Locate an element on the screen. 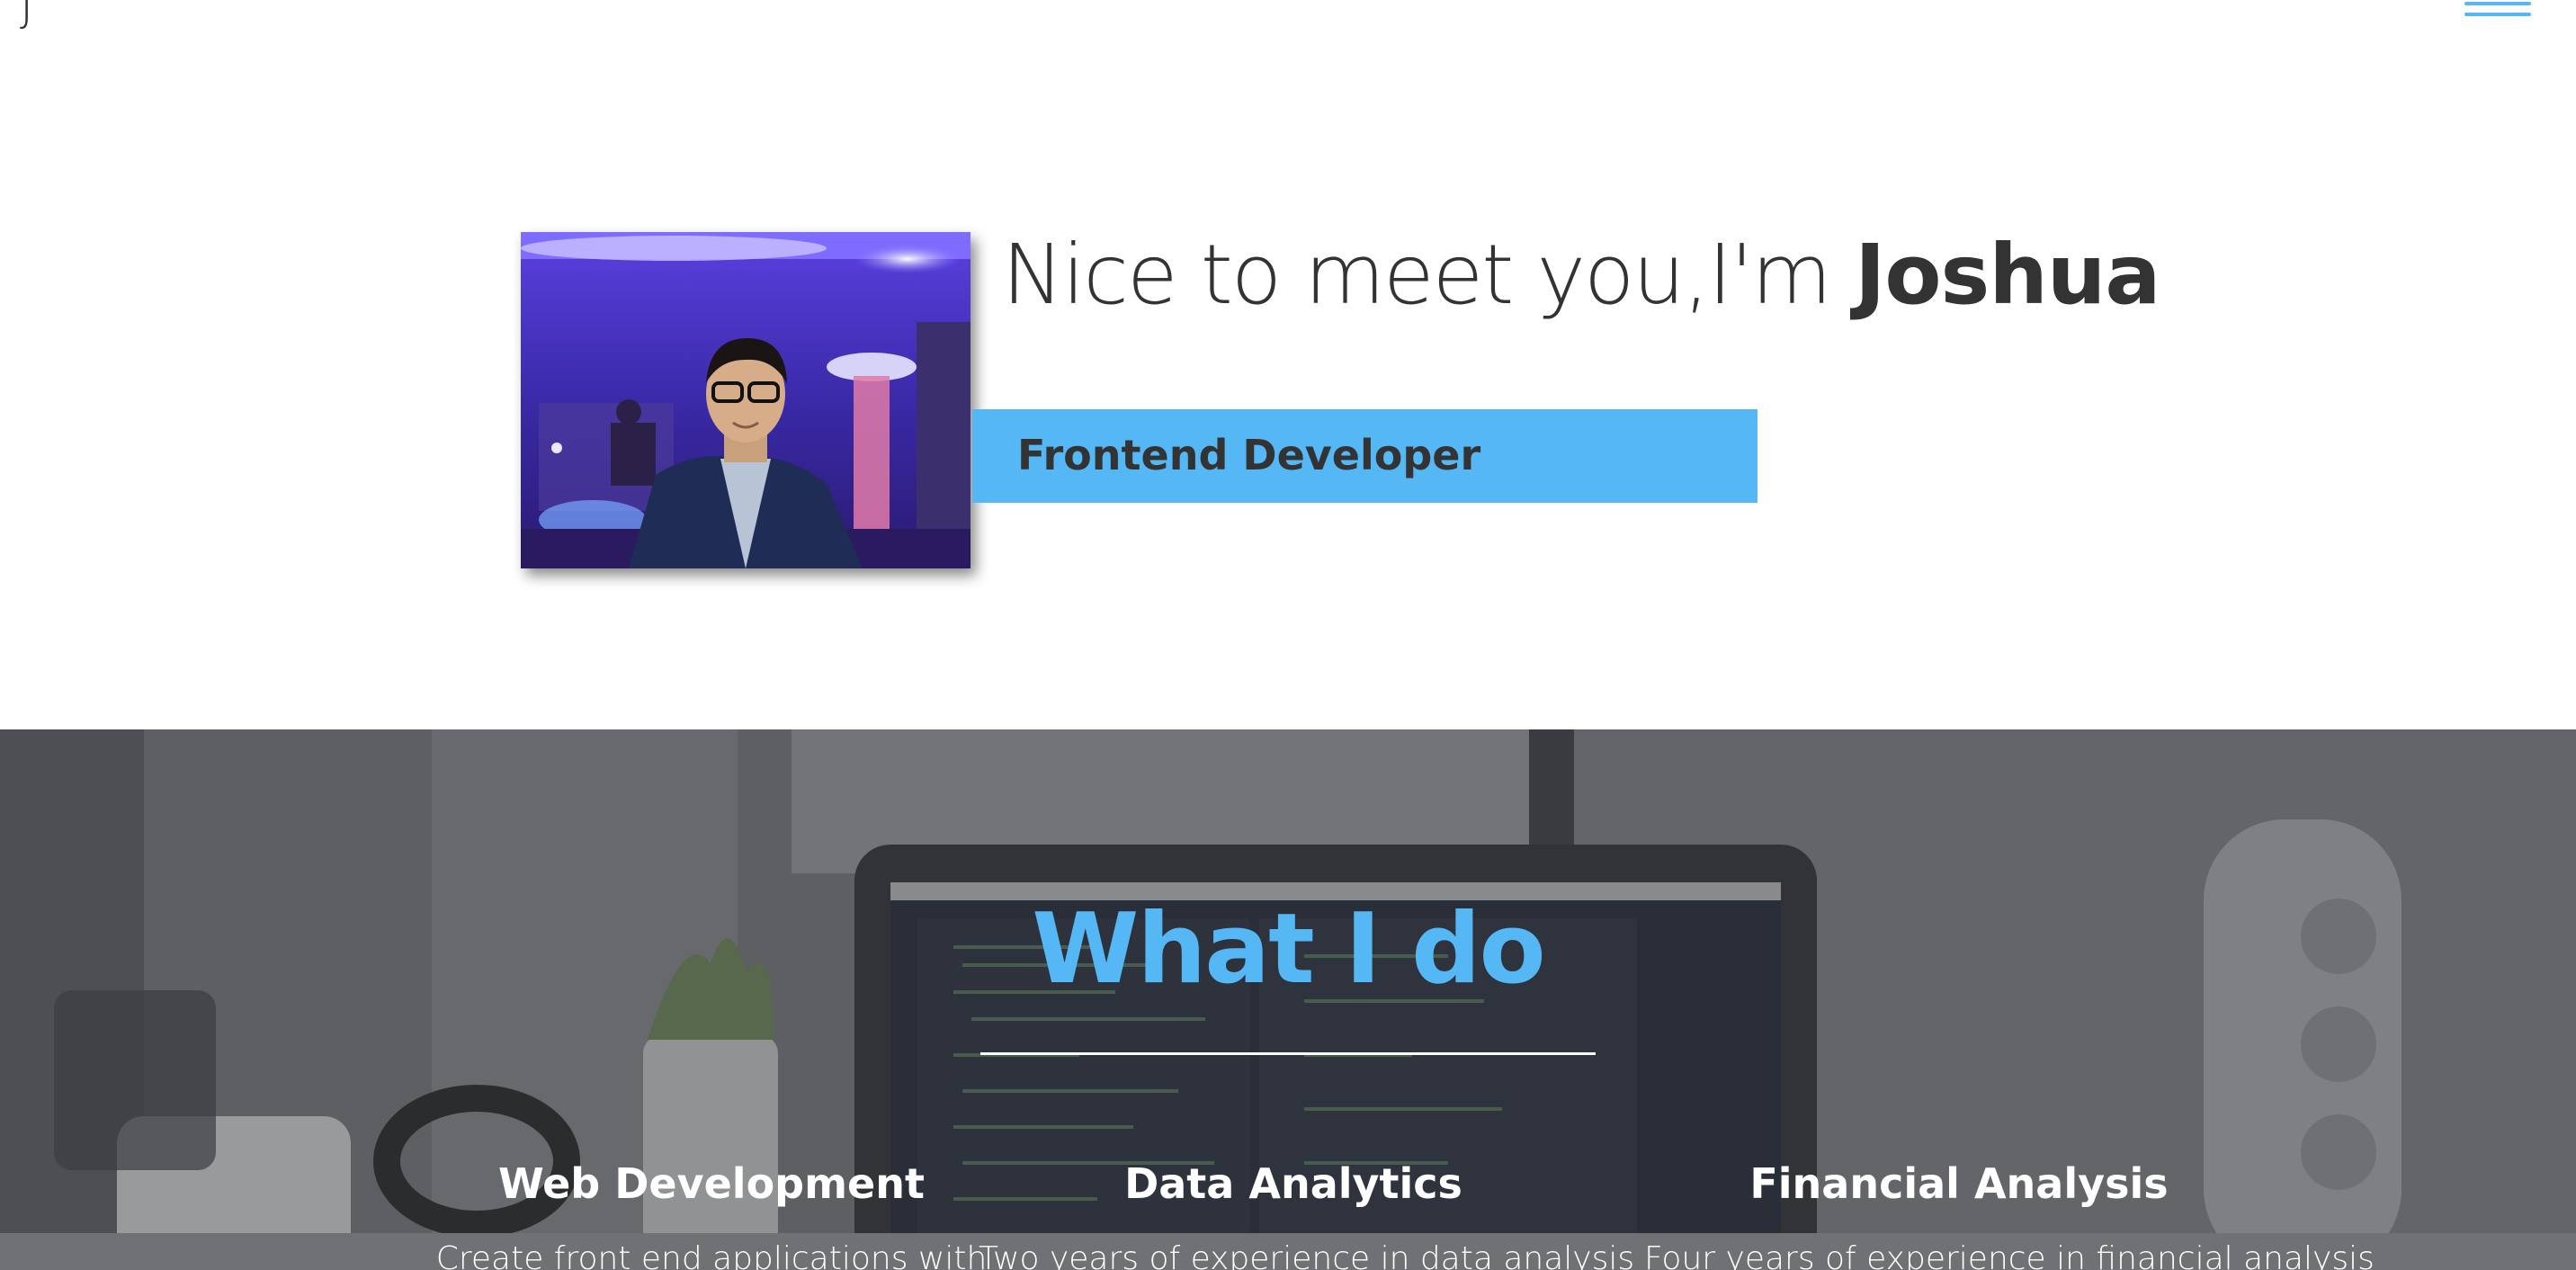 Image resolution: width=2576 pixels, height=1270 pixels. hero-greeting: Nice to meet you,I'm Joshua is located at coordinates (1581, 275).